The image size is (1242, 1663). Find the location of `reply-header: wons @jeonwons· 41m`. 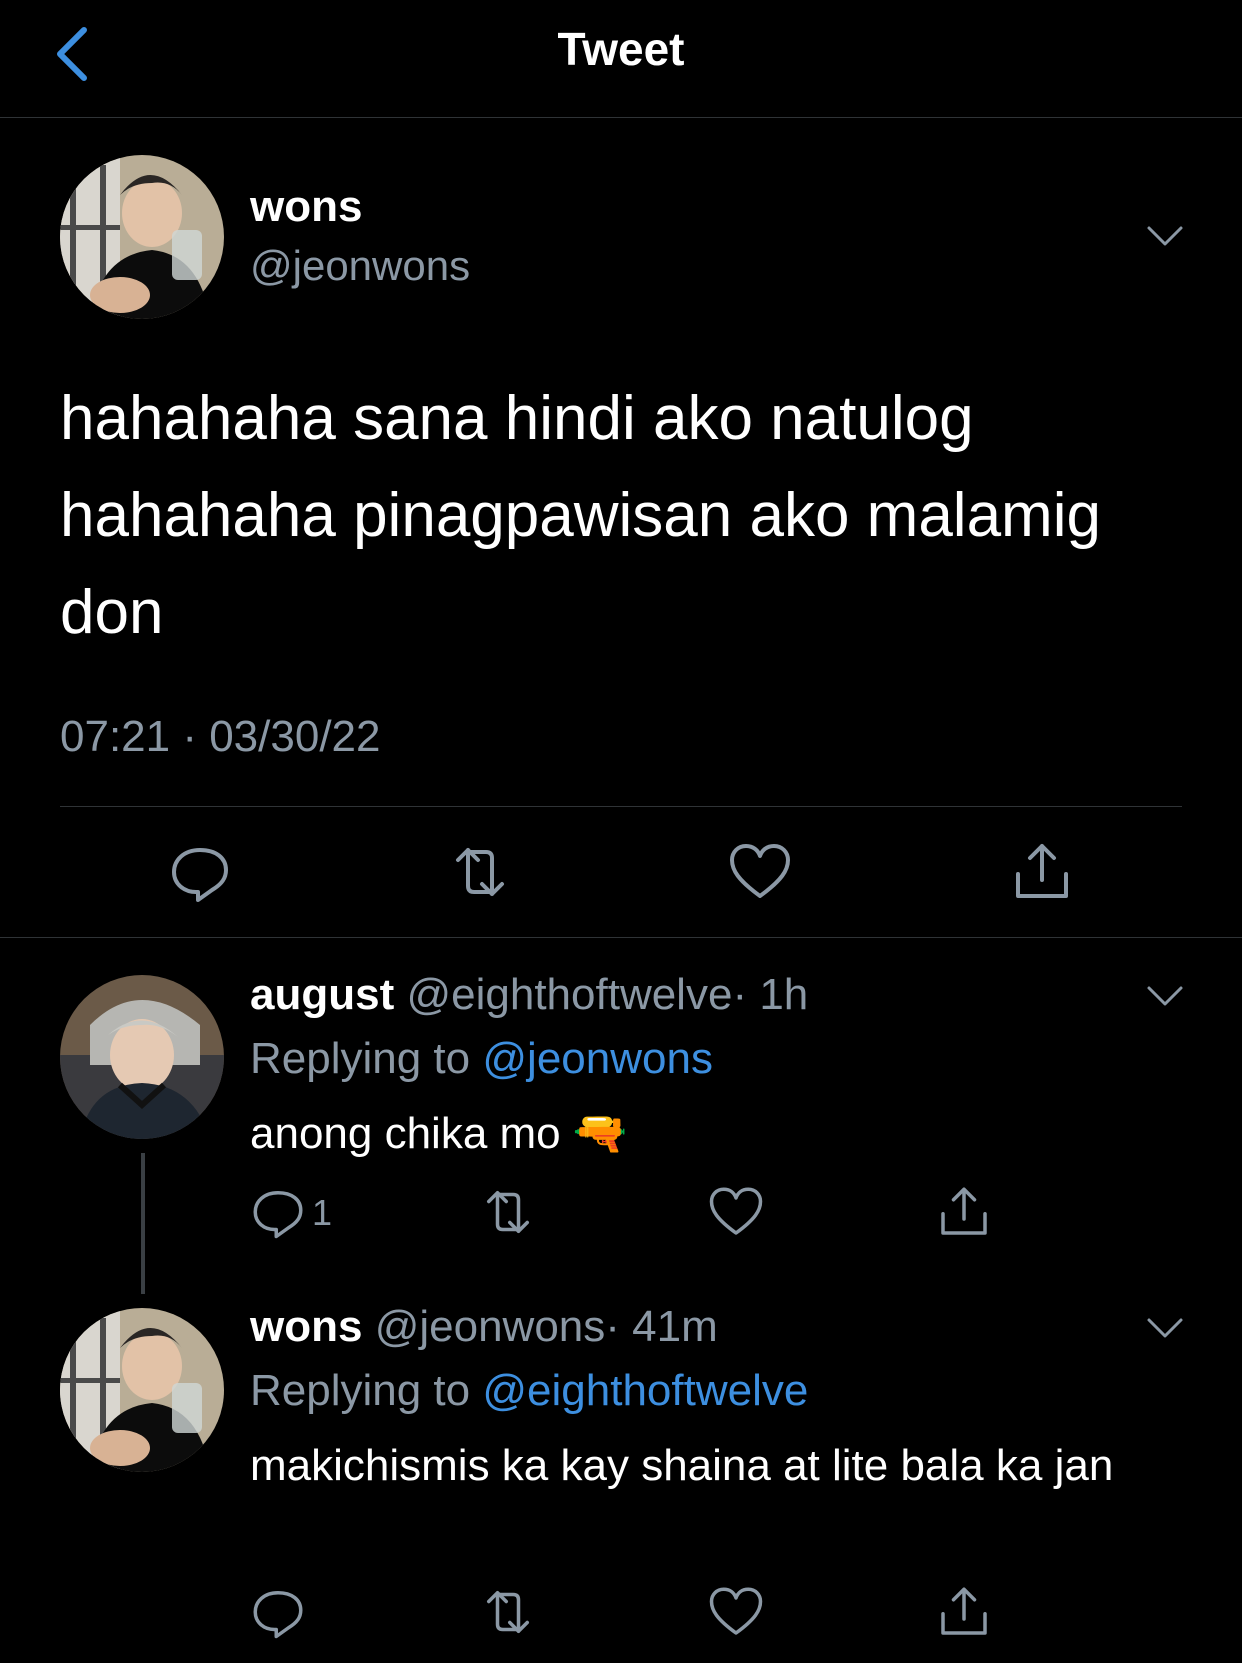

reply-header: wons @jeonwons· 41m is located at coordinates (484, 1327).